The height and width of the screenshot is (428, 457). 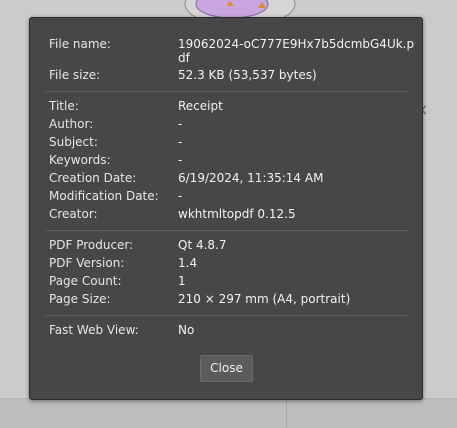 What do you see at coordinates (91, 245) in the screenshot?
I see `pdf-producer-label: PDF Producer:` at bounding box center [91, 245].